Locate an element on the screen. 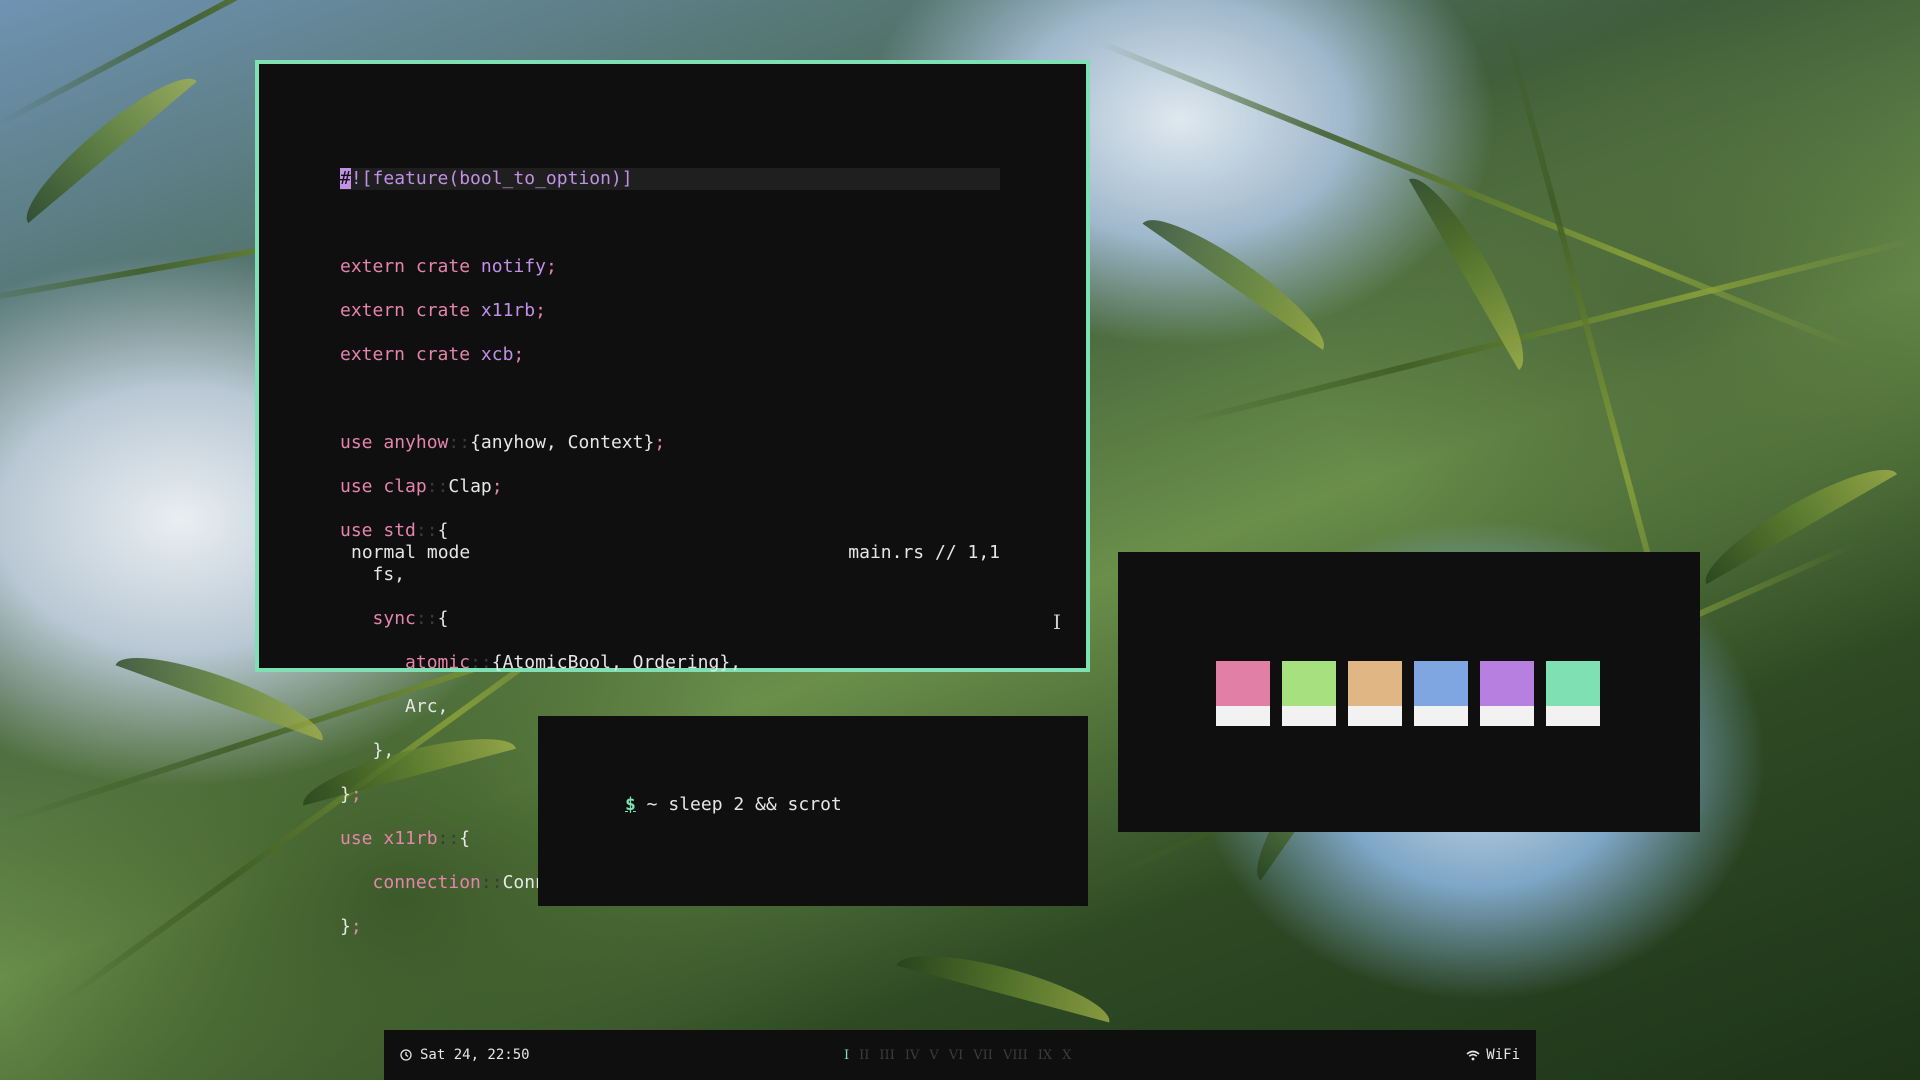 The width and height of the screenshot is (1920, 1080). status-bar: Sat 24, 22:50 I II III IV V VI VII VIII IX X WiFi is located at coordinates (960, 1055).